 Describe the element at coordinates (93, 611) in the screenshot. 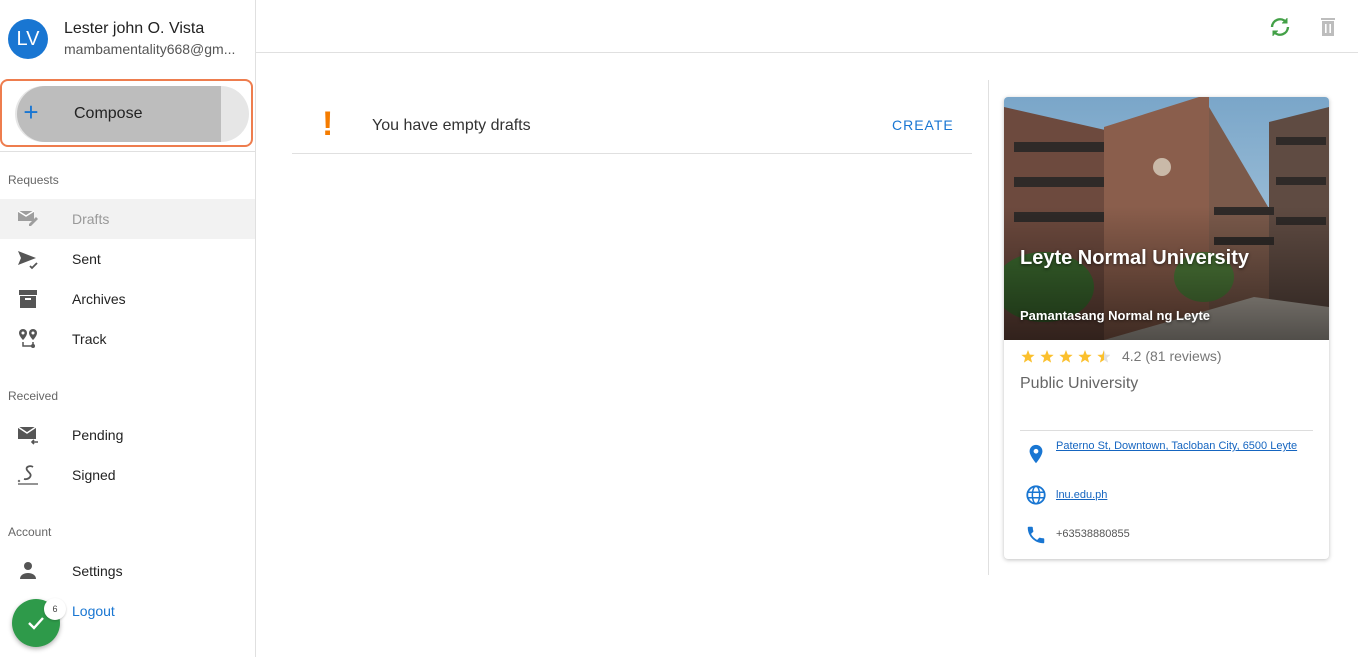

I see `sidebar-item-label: Logout` at that location.